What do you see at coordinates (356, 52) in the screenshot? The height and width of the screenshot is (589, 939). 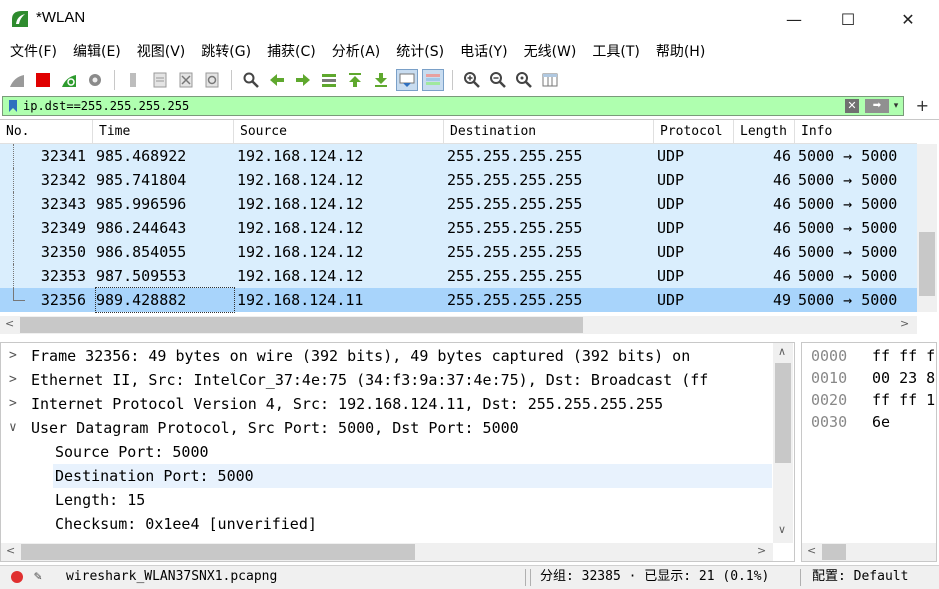 I see `menu-analyze: 分析(A)` at bounding box center [356, 52].